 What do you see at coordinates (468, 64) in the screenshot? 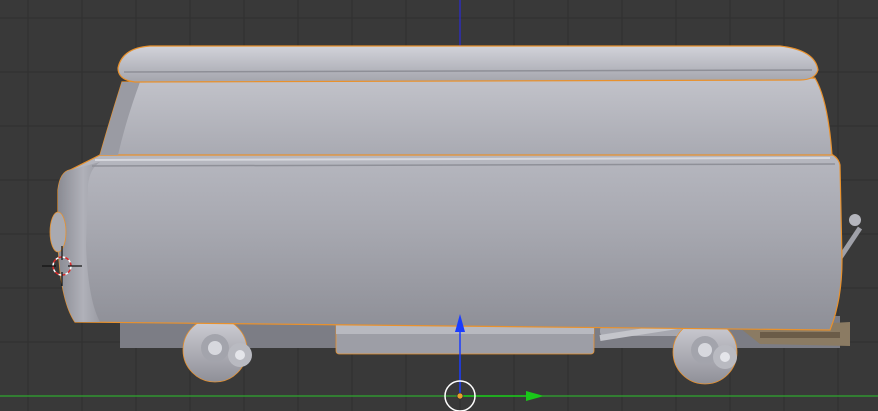
I see `van-roof` at bounding box center [468, 64].